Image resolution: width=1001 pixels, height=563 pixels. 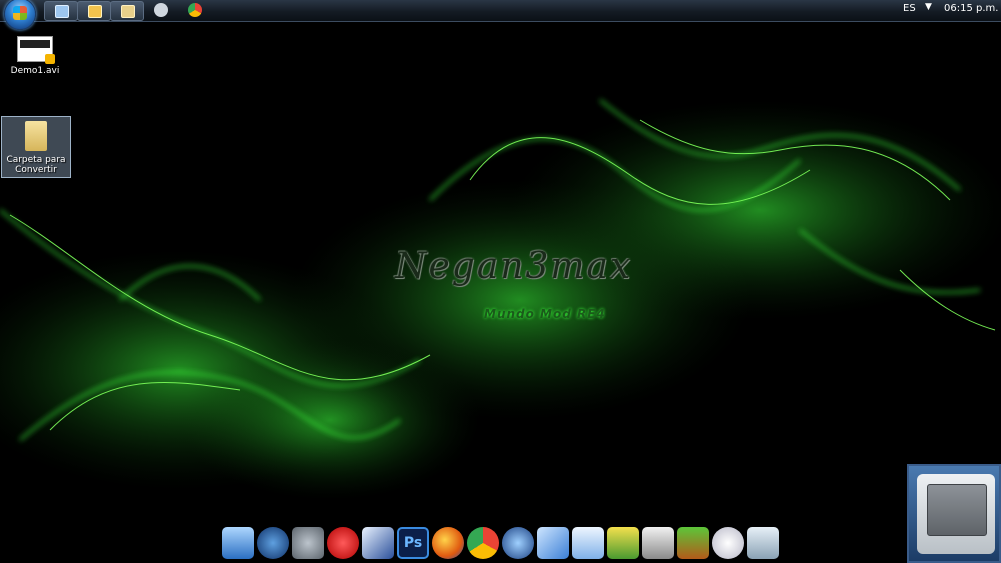 I want to click on gadget-screen, so click(x=956, y=514).